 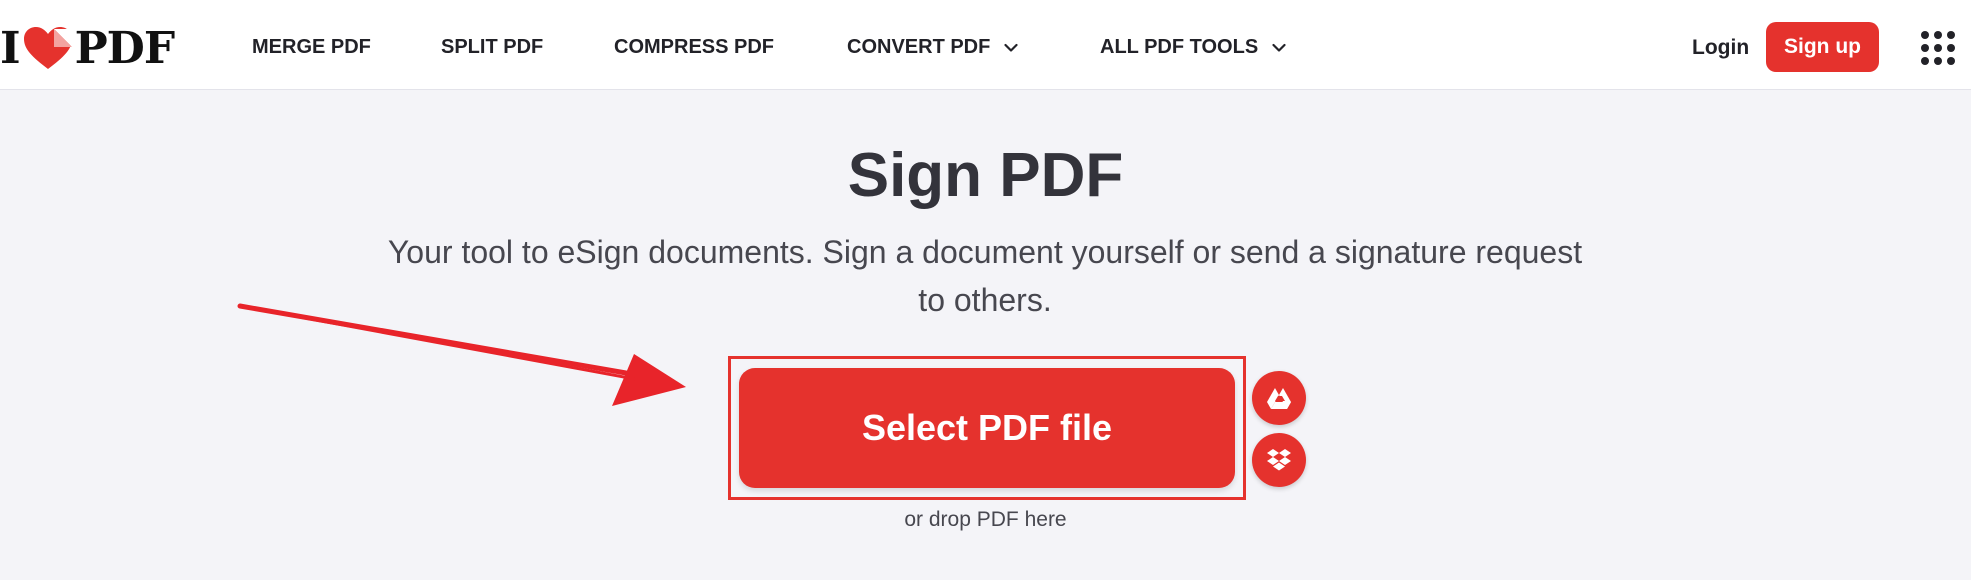 I want to click on nav-convert-pdf: CONVERT PDF, so click(x=932, y=47).